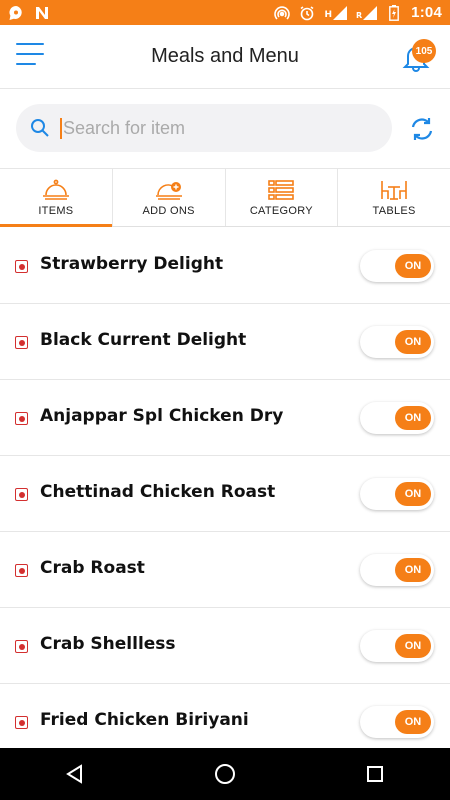 This screenshot has height=800, width=450. I want to click on tab-items: ITEMS, so click(56, 198).